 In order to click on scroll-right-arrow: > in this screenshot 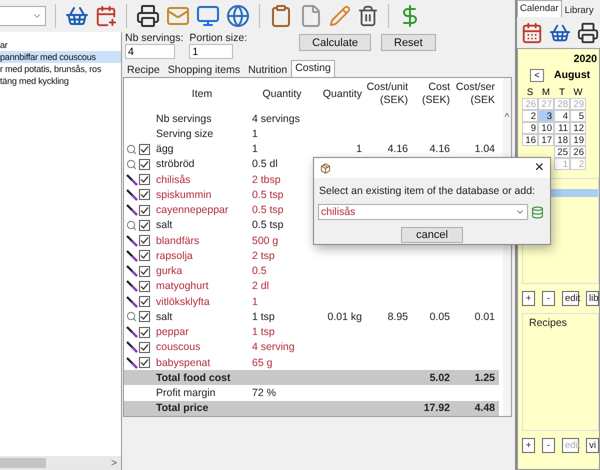, I will do `click(114, 463)`.